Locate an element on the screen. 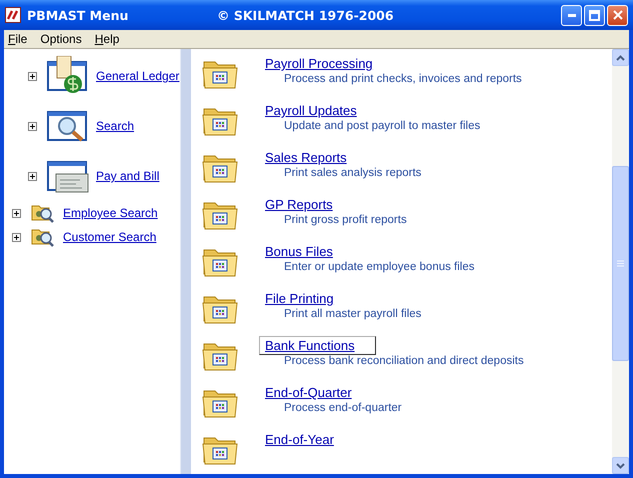  module-description: Update and post payroll to master files is located at coordinates (382, 126).